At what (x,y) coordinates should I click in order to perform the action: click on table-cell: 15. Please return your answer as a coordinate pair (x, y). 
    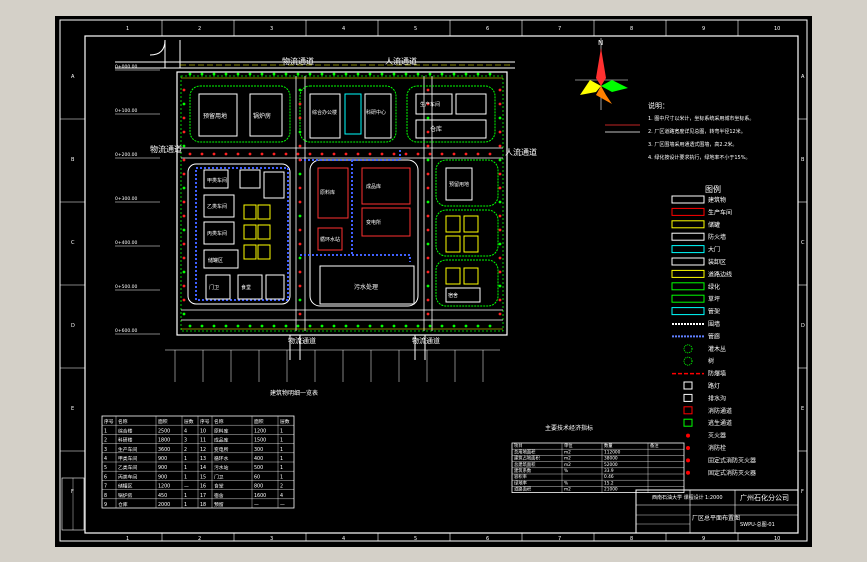
    Looking at the image, I should click on (203, 477).